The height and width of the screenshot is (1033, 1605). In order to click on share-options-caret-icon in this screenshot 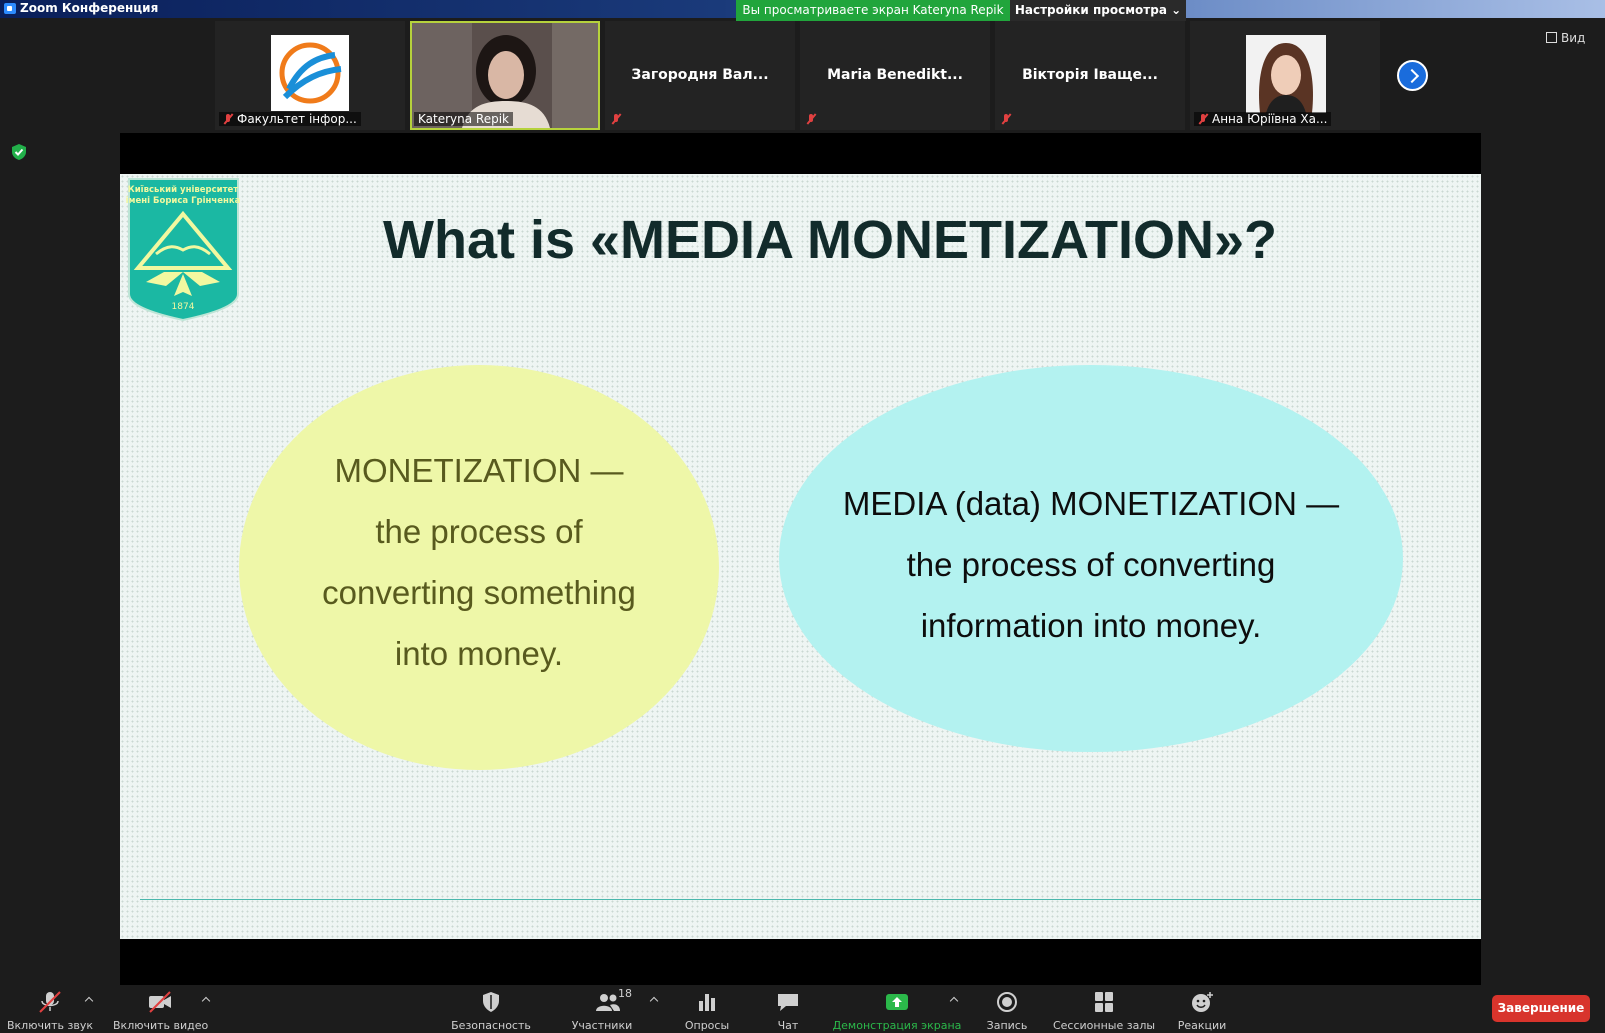, I will do `click(954, 999)`.